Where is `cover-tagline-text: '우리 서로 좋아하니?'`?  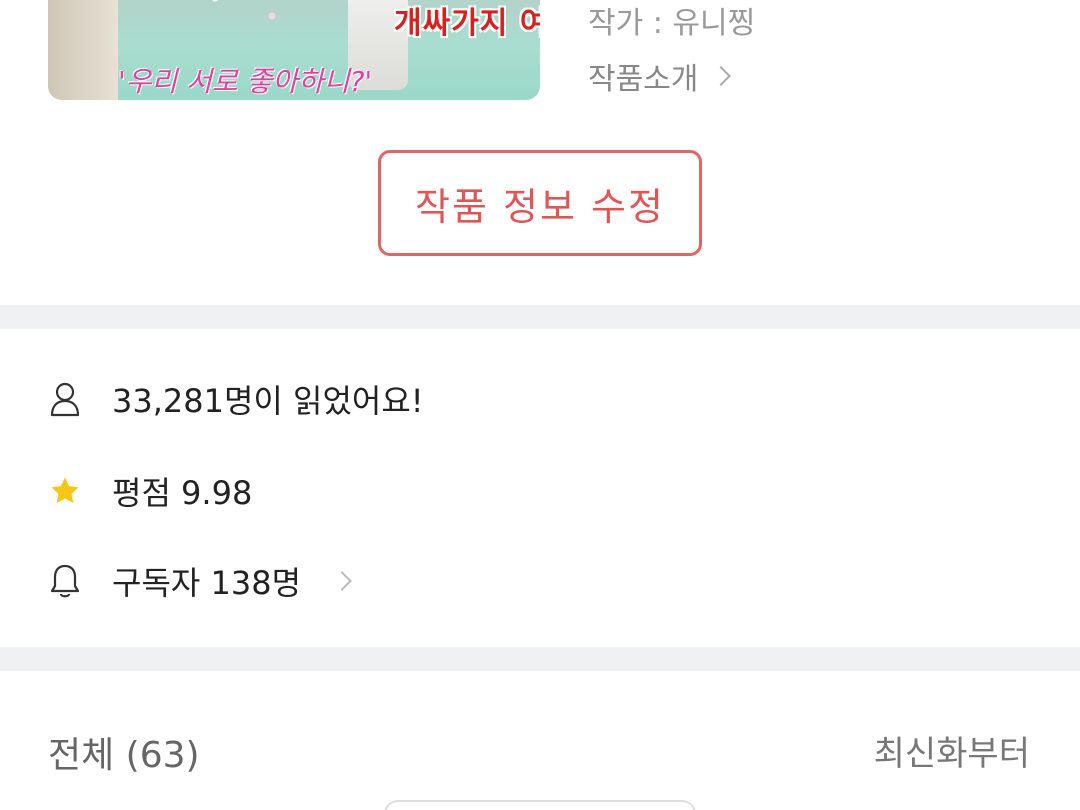
cover-tagline-text: '우리 서로 좋아하니?' is located at coordinates (245, 81).